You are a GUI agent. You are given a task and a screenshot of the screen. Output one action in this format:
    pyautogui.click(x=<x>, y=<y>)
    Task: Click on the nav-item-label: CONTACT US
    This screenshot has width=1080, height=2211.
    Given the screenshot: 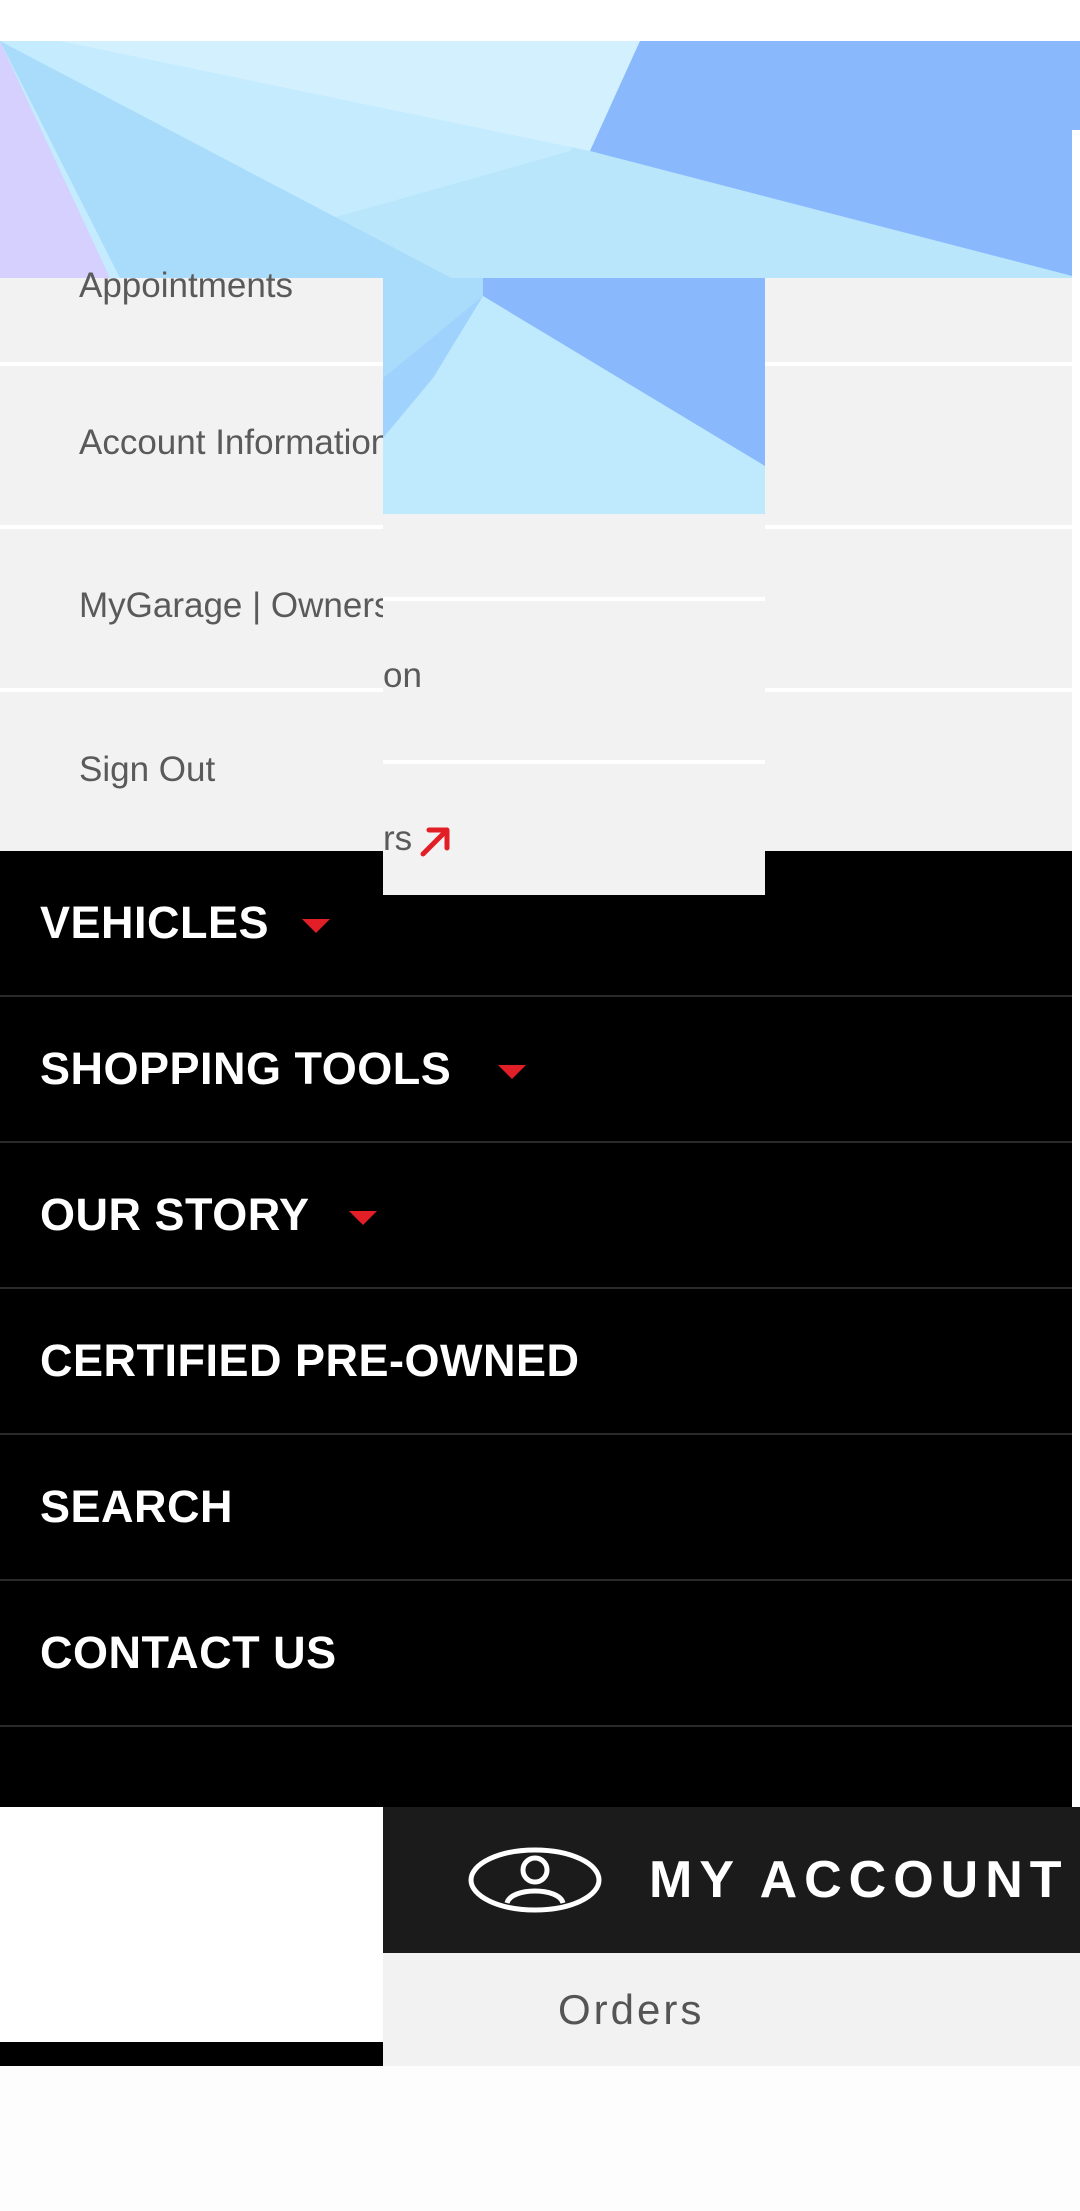 What is the action you would take?
    pyautogui.click(x=188, y=1652)
    